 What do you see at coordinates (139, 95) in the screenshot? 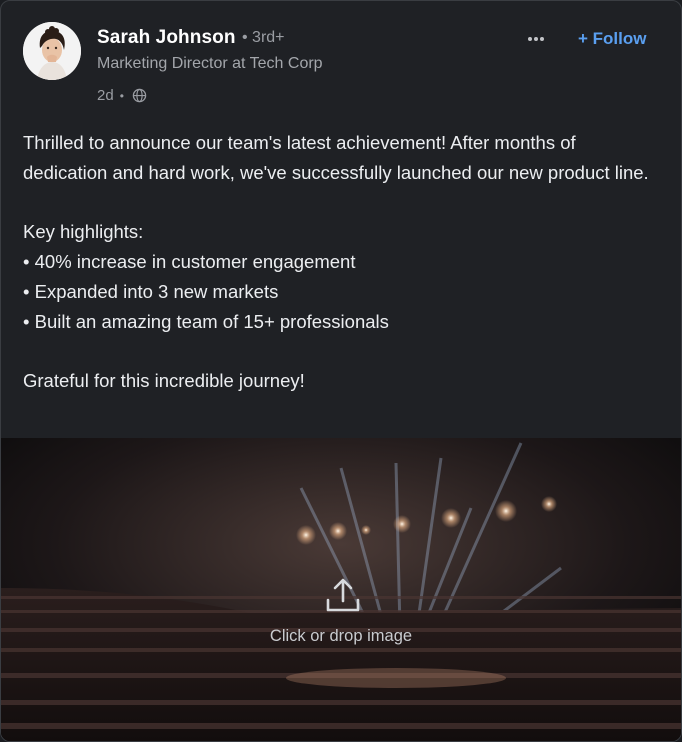
I see `globe-icon` at bounding box center [139, 95].